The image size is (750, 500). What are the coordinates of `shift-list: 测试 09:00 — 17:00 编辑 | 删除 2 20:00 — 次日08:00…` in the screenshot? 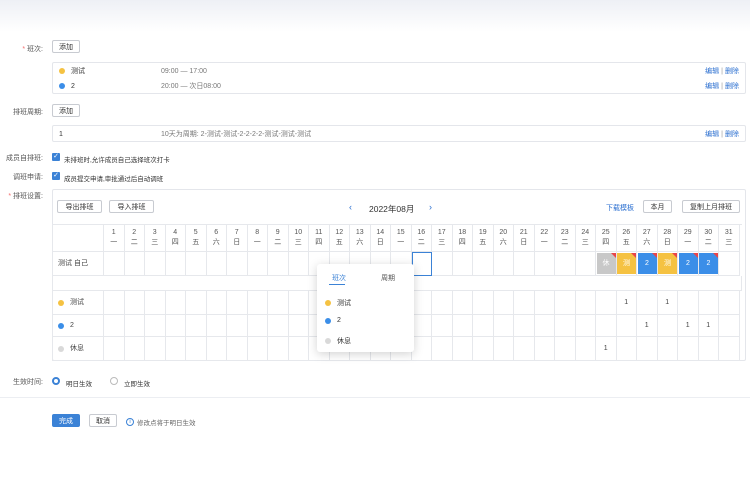 It's located at (399, 78).